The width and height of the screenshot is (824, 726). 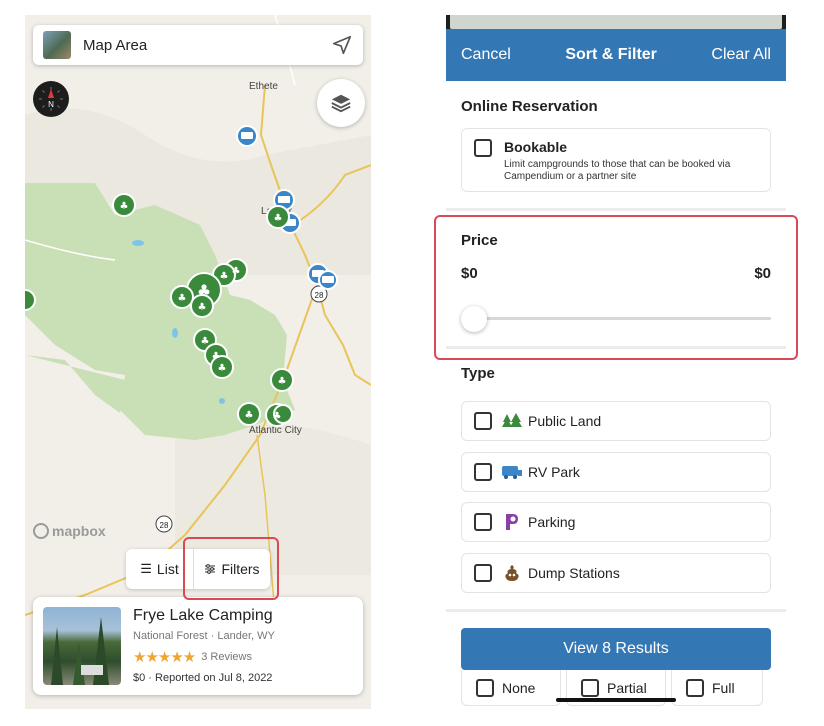 What do you see at coordinates (203, 615) in the screenshot?
I see `campground-title: Frye Lake Camping` at bounding box center [203, 615].